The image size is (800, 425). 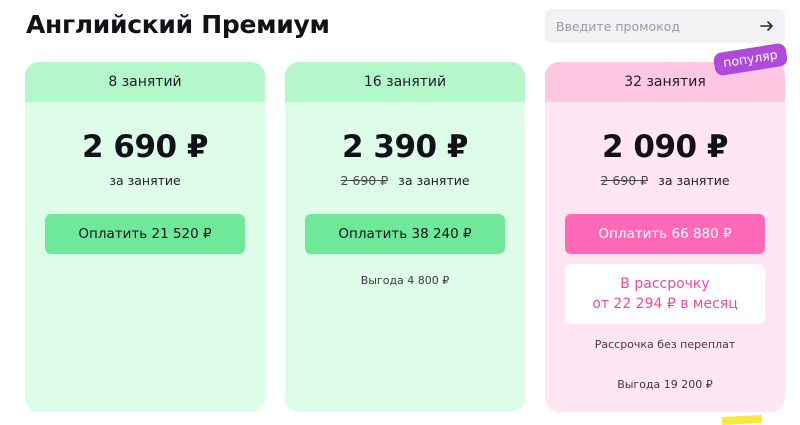 I want to click on plan-price: 2 390 ₽, so click(x=405, y=147).